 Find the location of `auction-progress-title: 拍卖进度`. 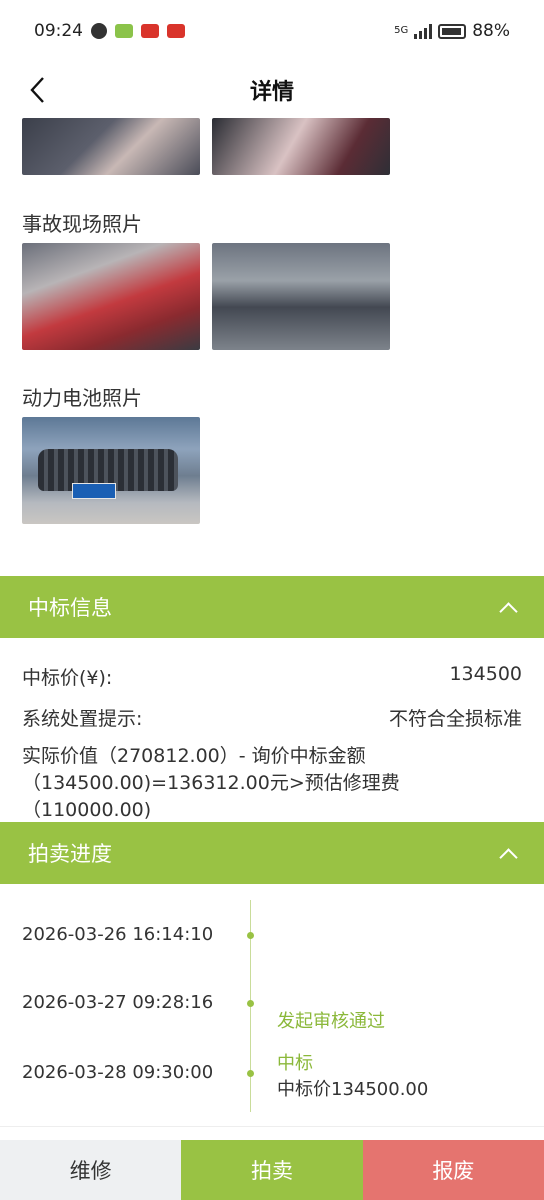

auction-progress-title: 拍卖进度 is located at coordinates (70, 854).